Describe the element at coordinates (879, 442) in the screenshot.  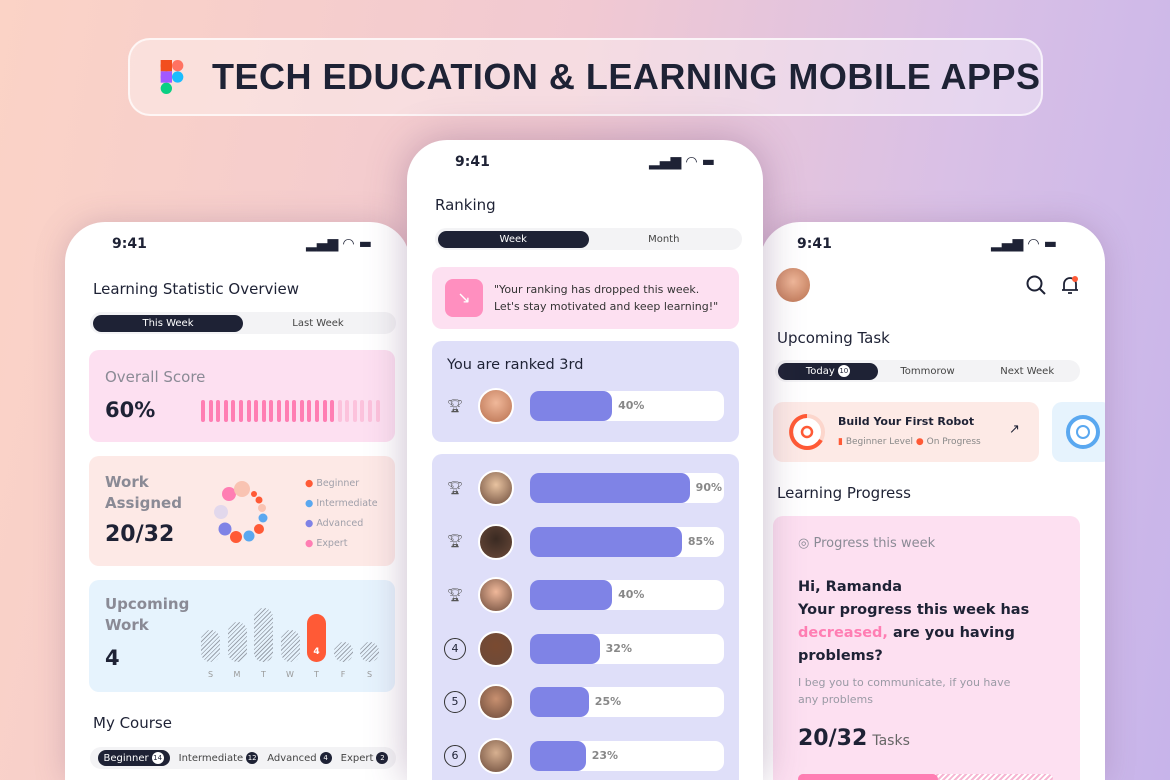
I see `task-level: Beginner Level` at that location.